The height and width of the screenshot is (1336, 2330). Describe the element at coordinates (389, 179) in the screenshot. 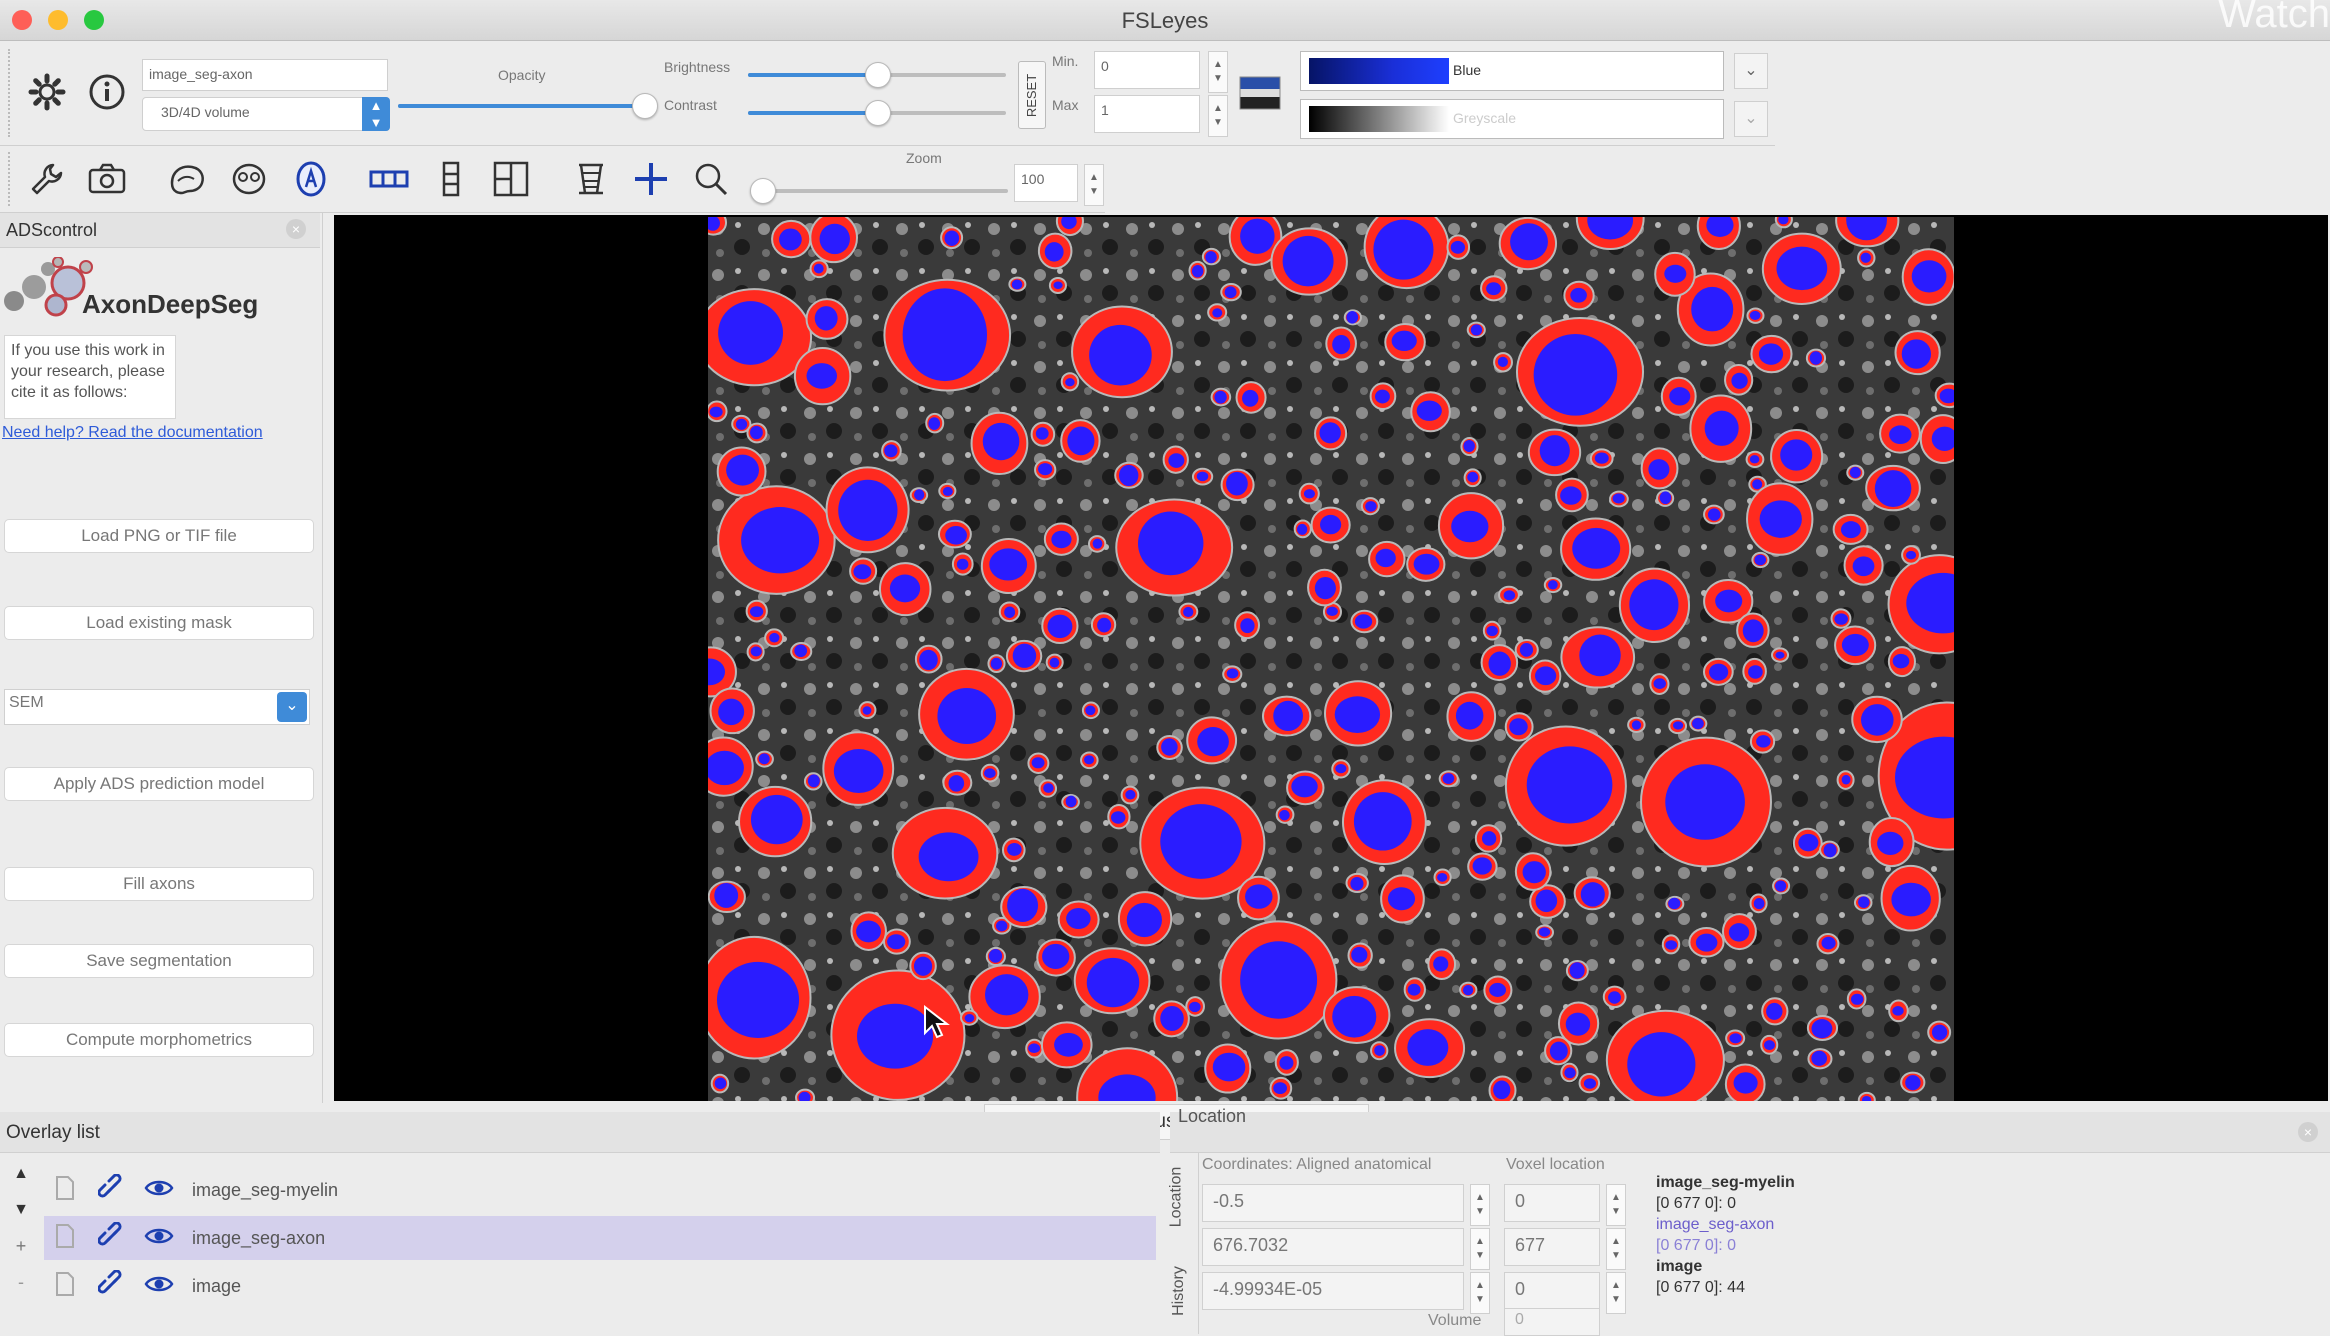

I see `horizontal-layout-icon` at that location.